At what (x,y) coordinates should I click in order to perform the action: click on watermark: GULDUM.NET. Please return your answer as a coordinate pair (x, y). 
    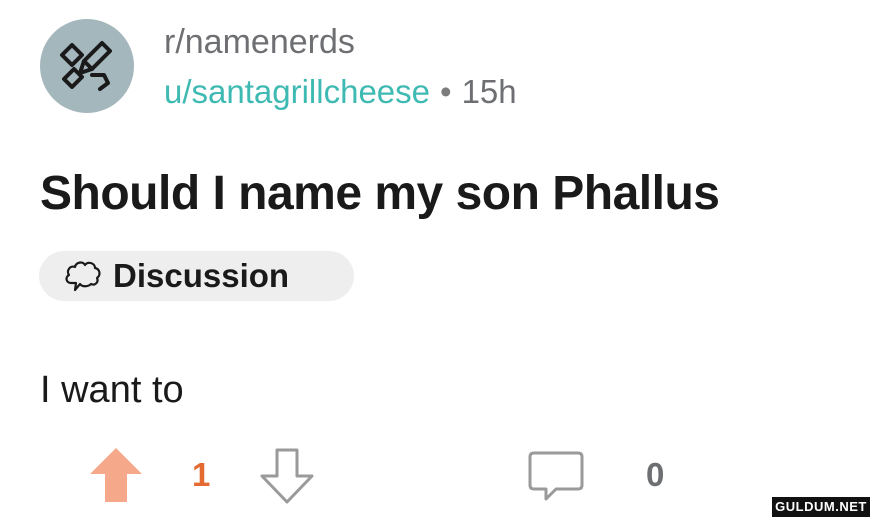
    Looking at the image, I should click on (821, 507).